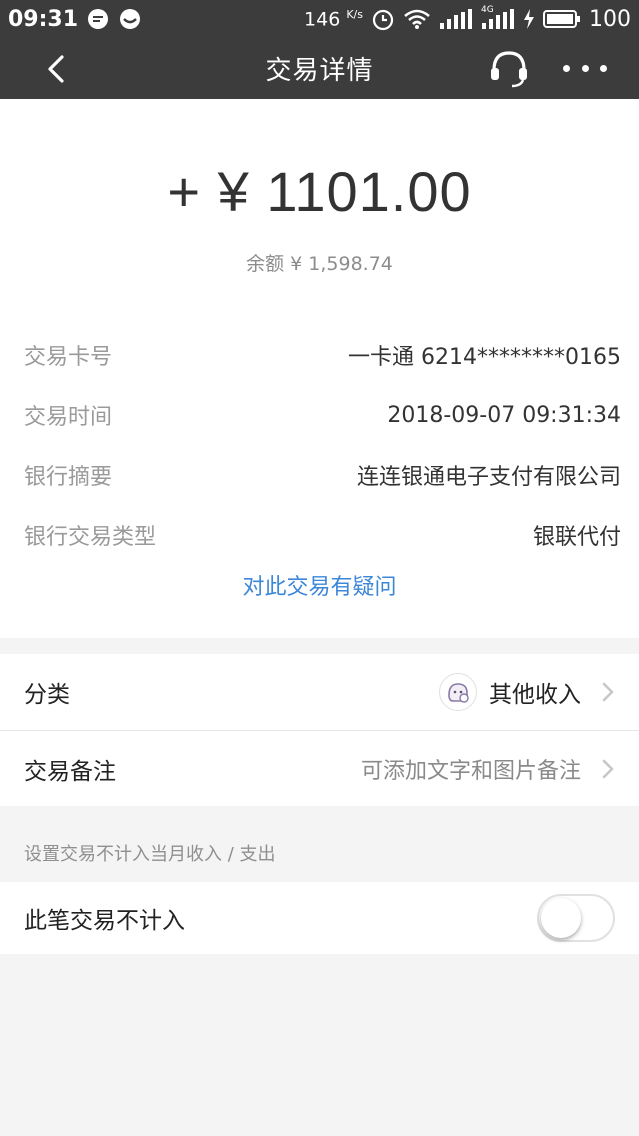  What do you see at coordinates (68, 357) in the screenshot?
I see `detail-label: 交易卡号` at bounding box center [68, 357].